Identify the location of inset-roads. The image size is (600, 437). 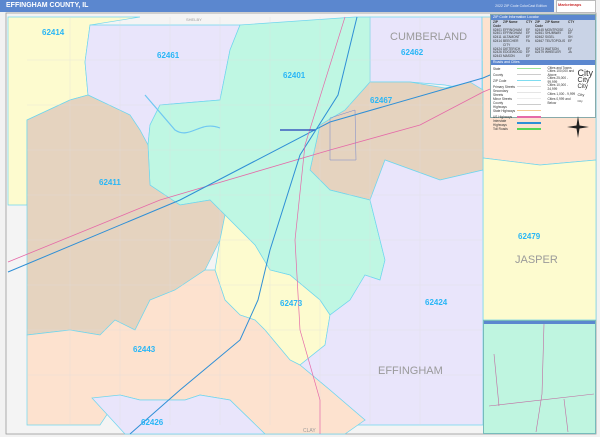
(541, 378).